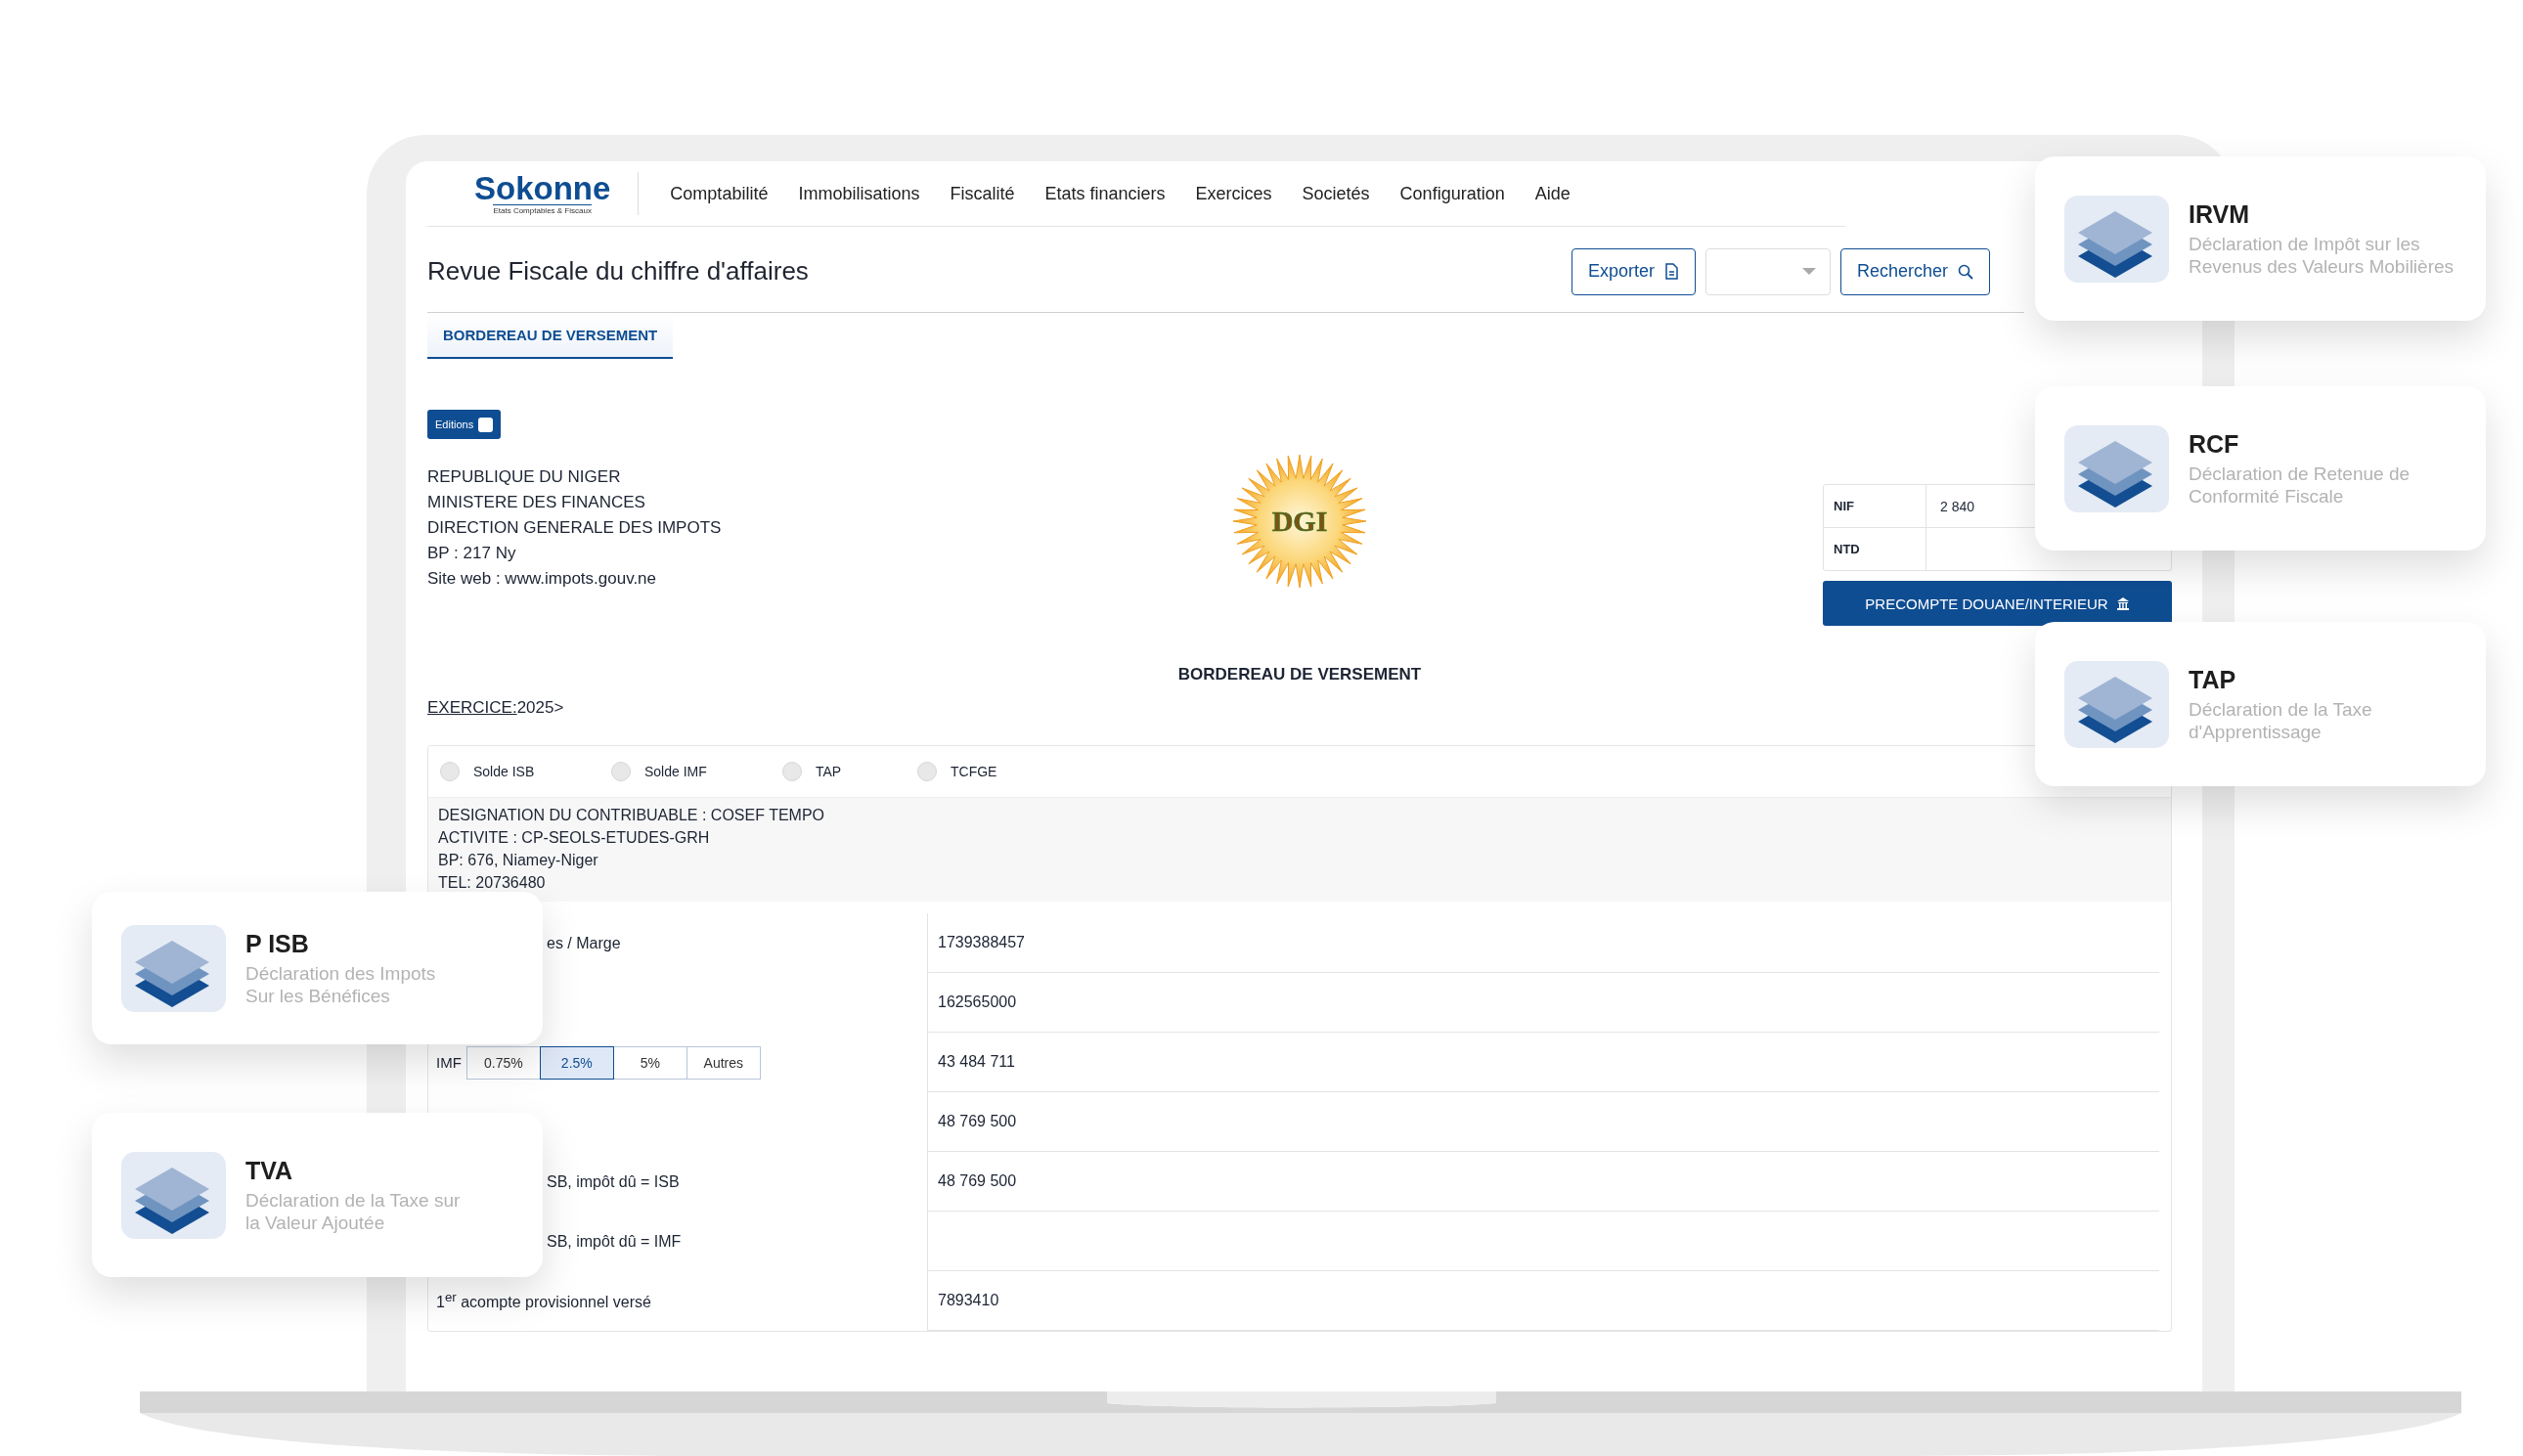 The height and width of the screenshot is (1456, 2523). Describe the element at coordinates (1234, 193) in the screenshot. I see `nav-item: Exercices` at that location.